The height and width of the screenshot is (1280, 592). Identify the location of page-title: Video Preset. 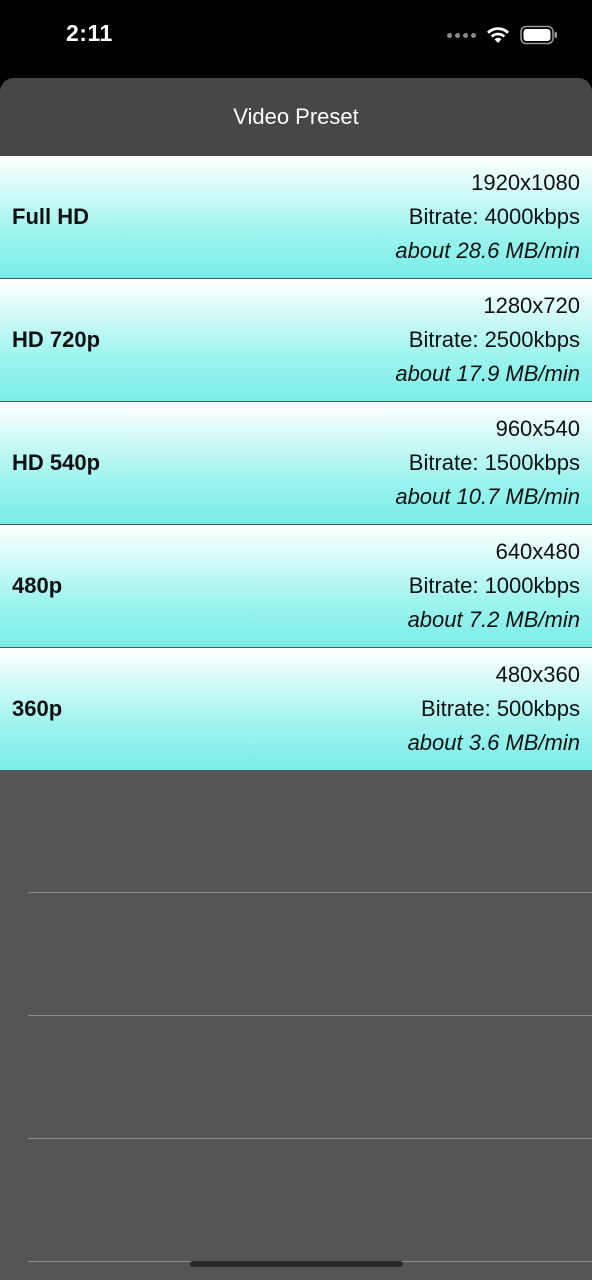
(296, 116).